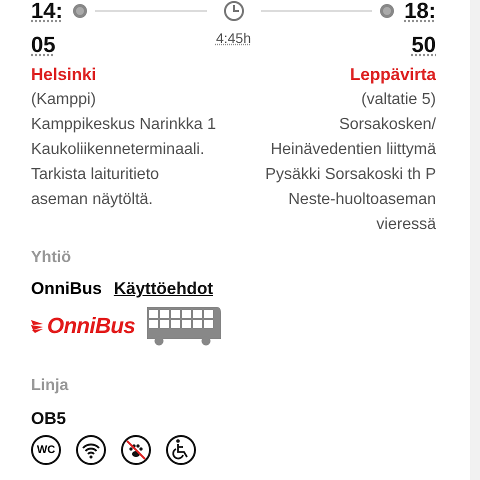 The image size is (480, 480). Describe the element at coordinates (50, 386) in the screenshot. I see `section-heading: Linja` at that location.